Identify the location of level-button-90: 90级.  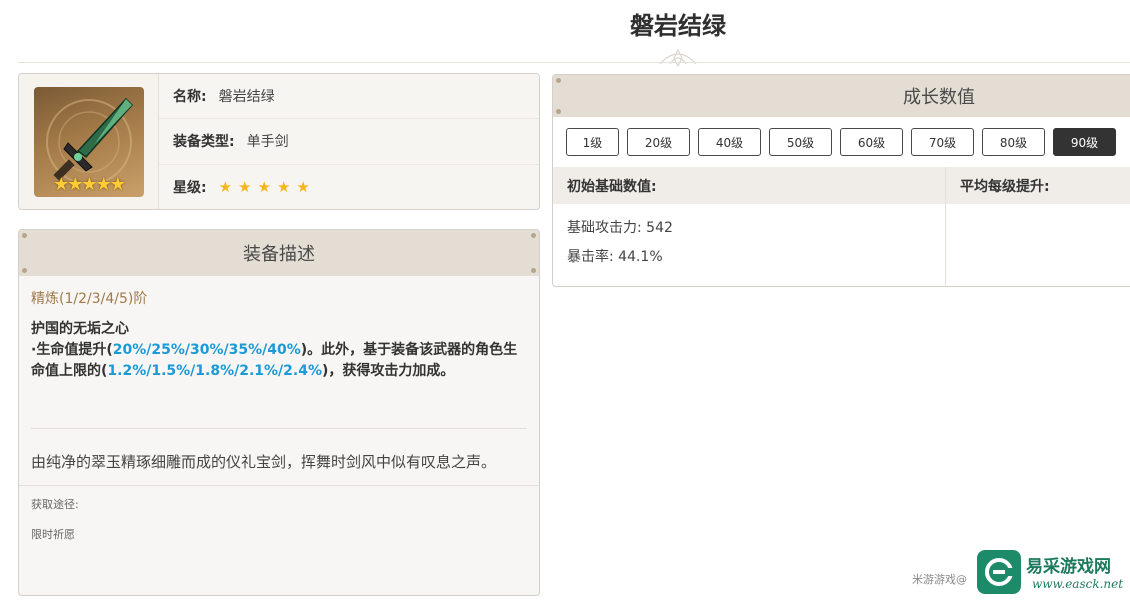
(1084, 142).